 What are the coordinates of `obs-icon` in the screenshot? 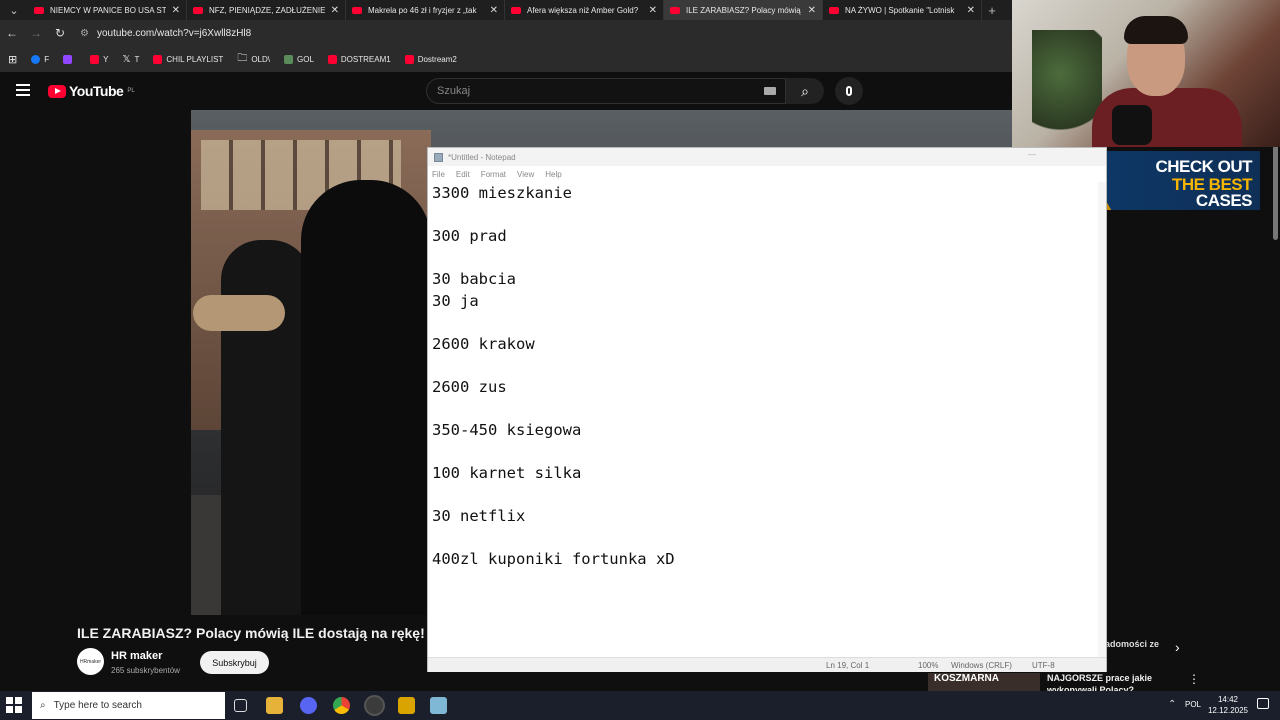 It's located at (374, 705).